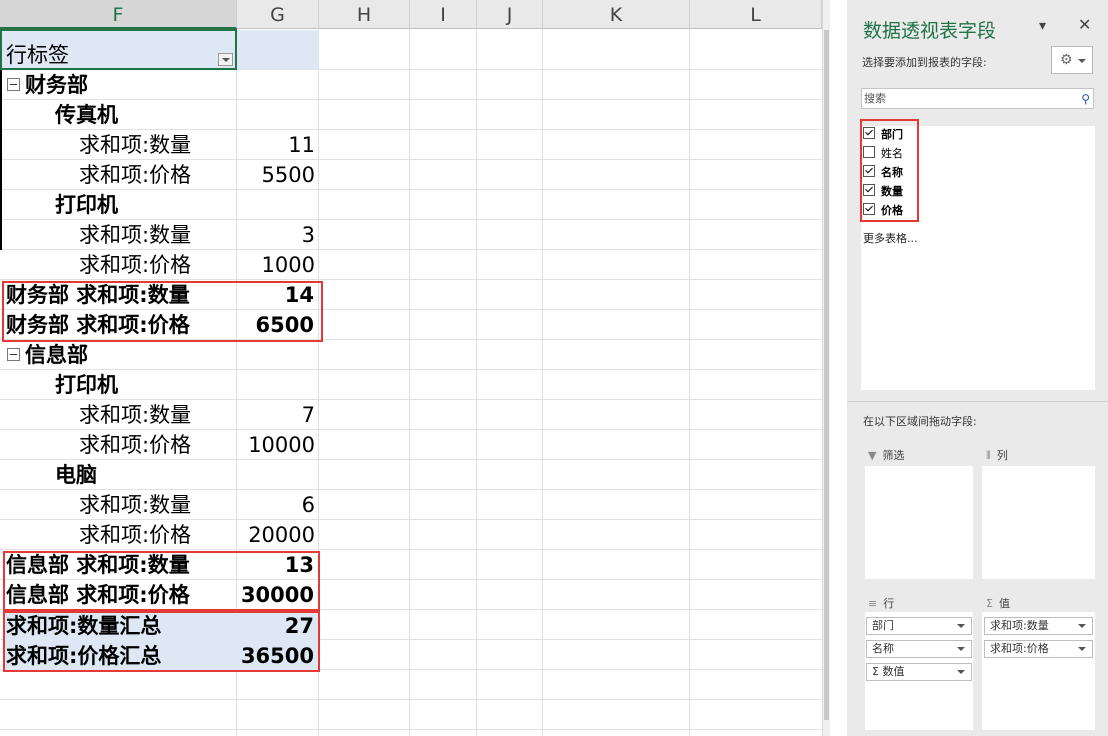  What do you see at coordinates (919, 672) in the screenshot?
I see `rows-chip: Σ 数值` at bounding box center [919, 672].